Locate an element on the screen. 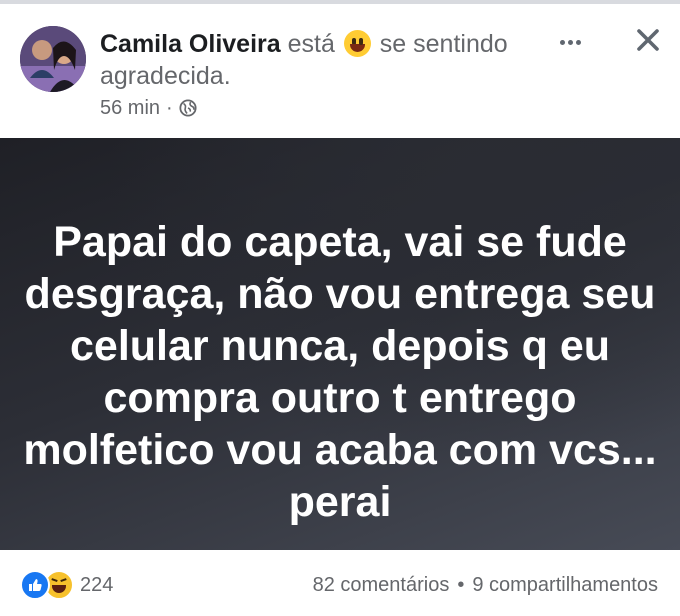 The height and width of the screenshot is (616, 680). avatar-photo is located at coordinates (53, 59).